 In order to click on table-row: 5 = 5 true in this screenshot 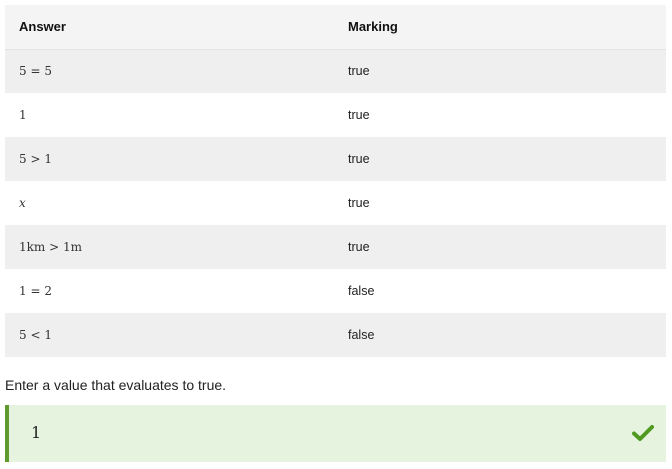, I will do `click(335, 71)`.